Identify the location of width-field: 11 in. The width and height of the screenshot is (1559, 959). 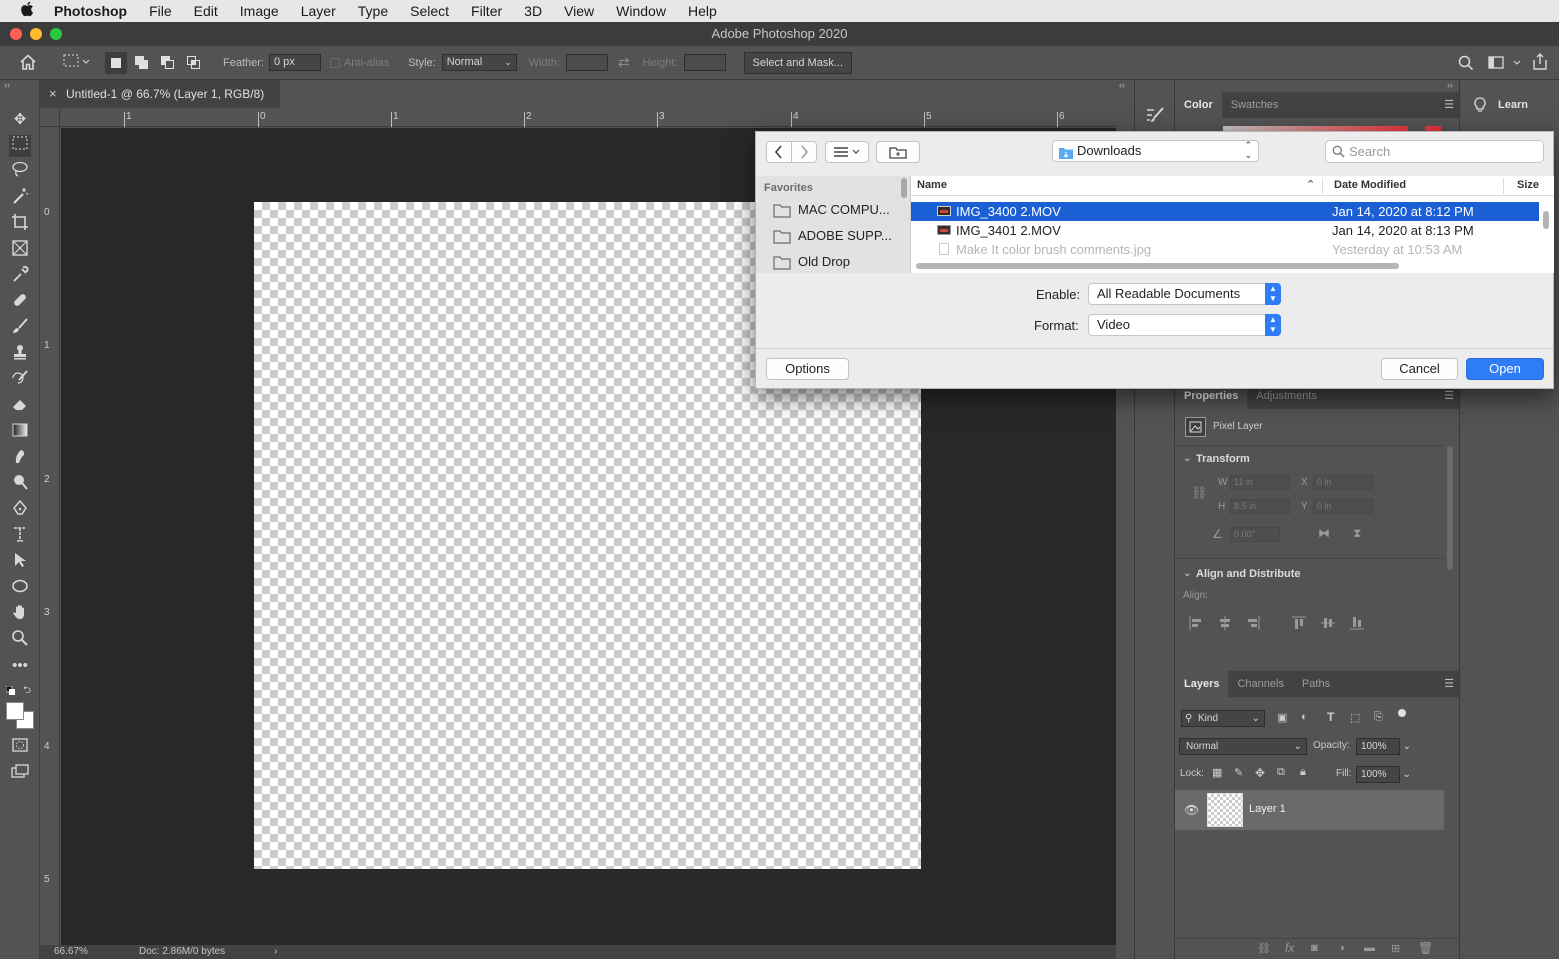
(1260, 482).